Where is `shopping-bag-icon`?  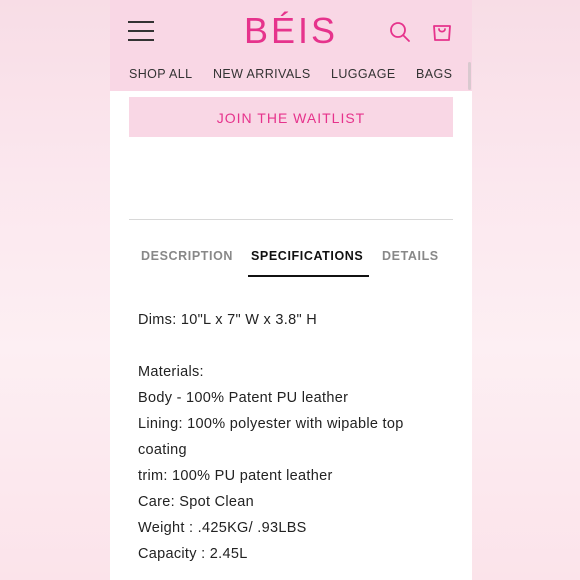
shopping-bag-icon is located at coordinates (442, 31).